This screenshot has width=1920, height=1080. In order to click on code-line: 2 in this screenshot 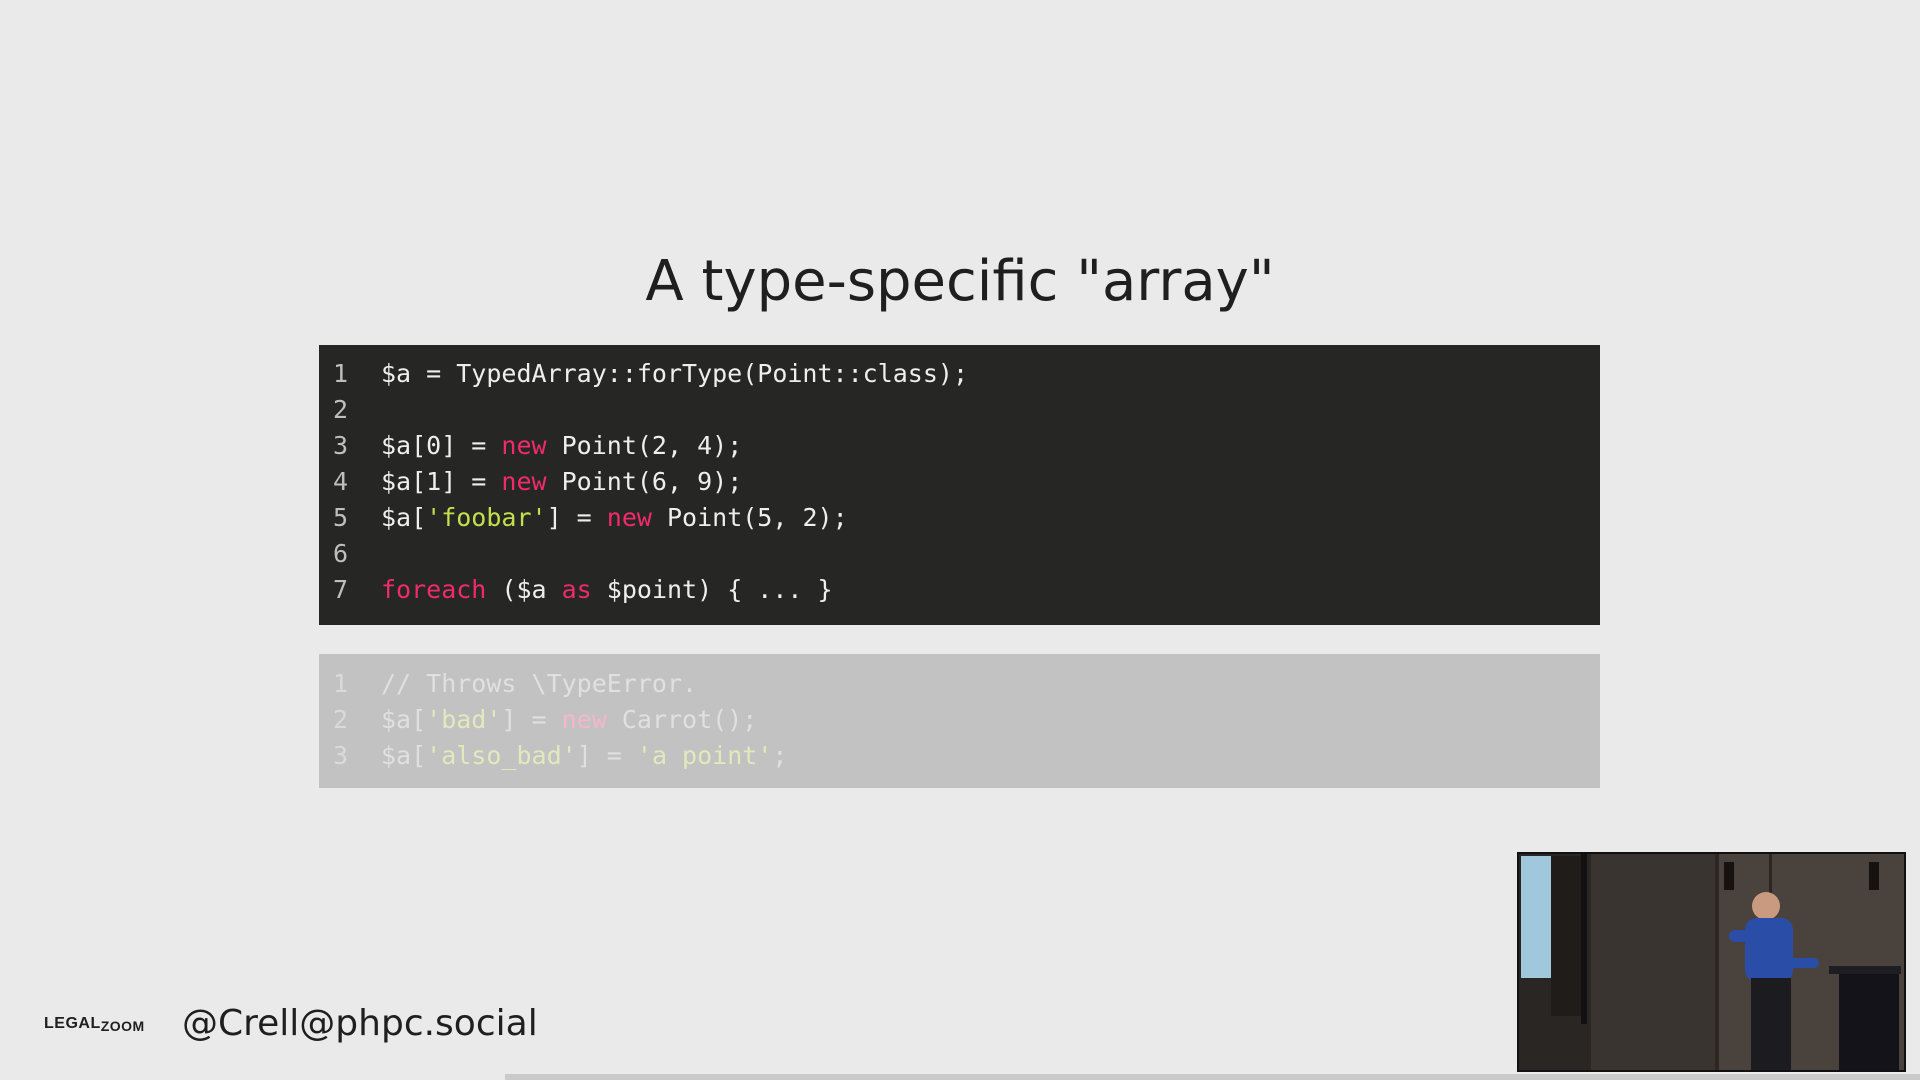, I will do `click(959, 410)`.